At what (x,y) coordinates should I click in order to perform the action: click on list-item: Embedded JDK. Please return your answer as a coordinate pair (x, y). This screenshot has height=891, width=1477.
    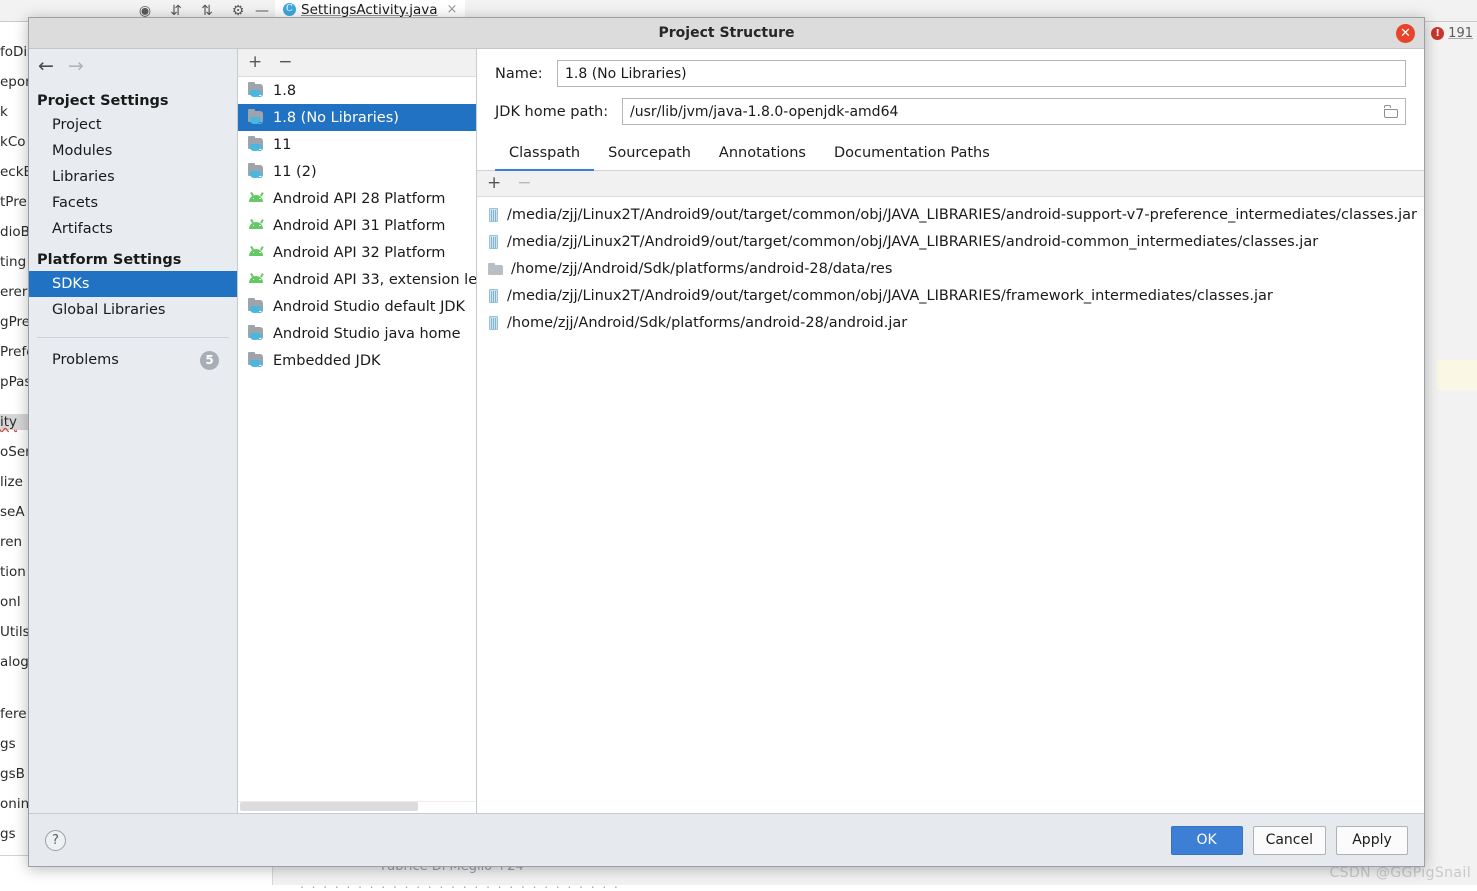
    Looking at the image, I should click on (357, 360).